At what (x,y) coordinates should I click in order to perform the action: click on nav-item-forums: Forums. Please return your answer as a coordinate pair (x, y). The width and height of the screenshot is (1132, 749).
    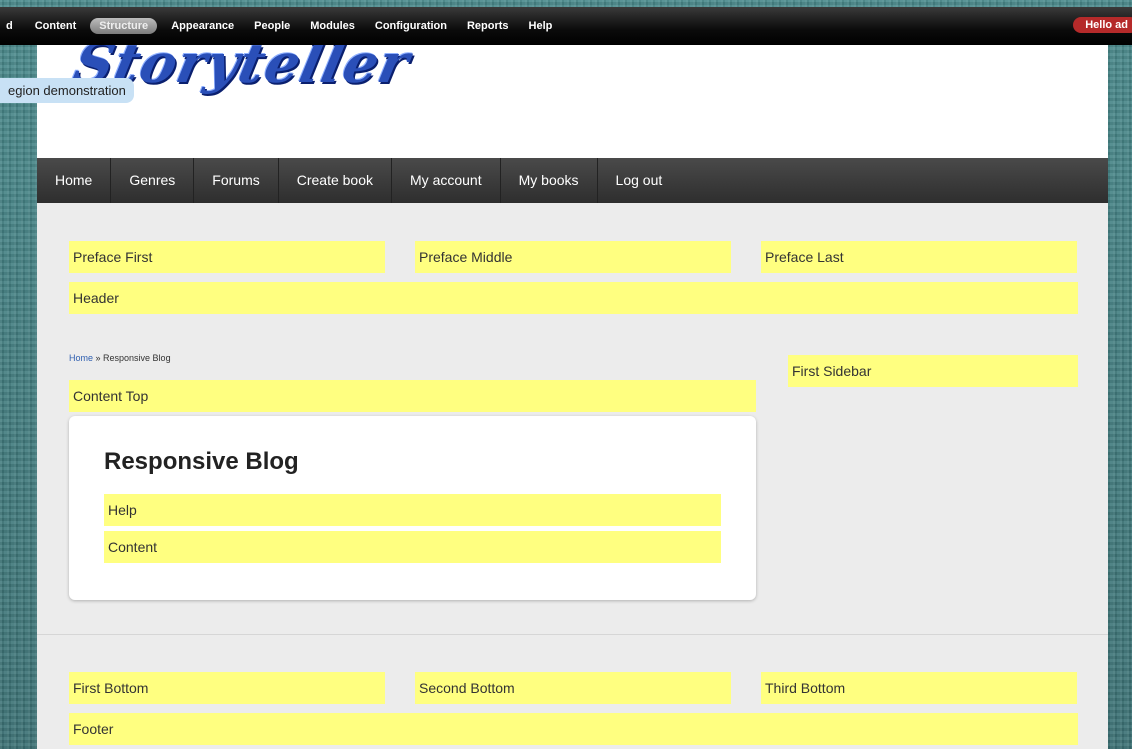
    Looking at the image, I should click on (236, 180).